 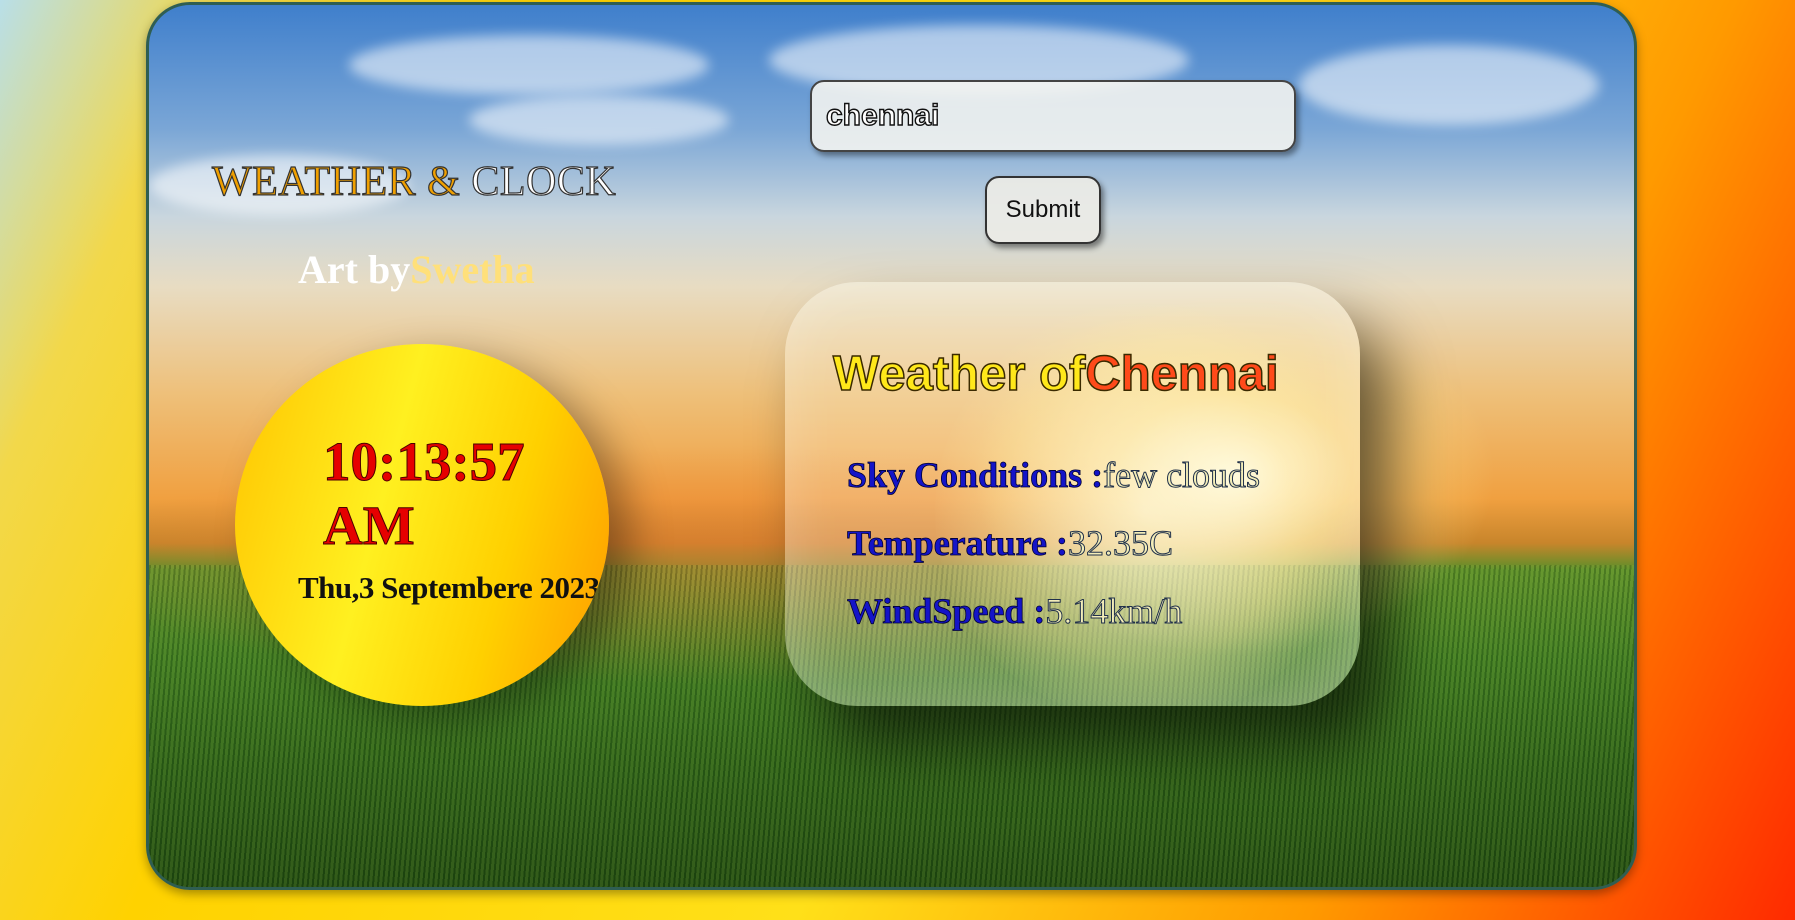 What do you see at coordinates (1120, 543) in the screenshot?
I see `temperature-value: 32.35C` at bounding box center [1120, 543].